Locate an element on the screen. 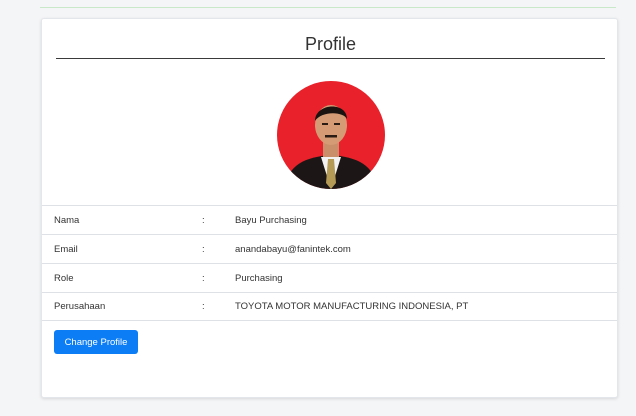 This screenshot has width=636, height=416. change-profile-button: Change Profile is located at coordinates (96, 342).